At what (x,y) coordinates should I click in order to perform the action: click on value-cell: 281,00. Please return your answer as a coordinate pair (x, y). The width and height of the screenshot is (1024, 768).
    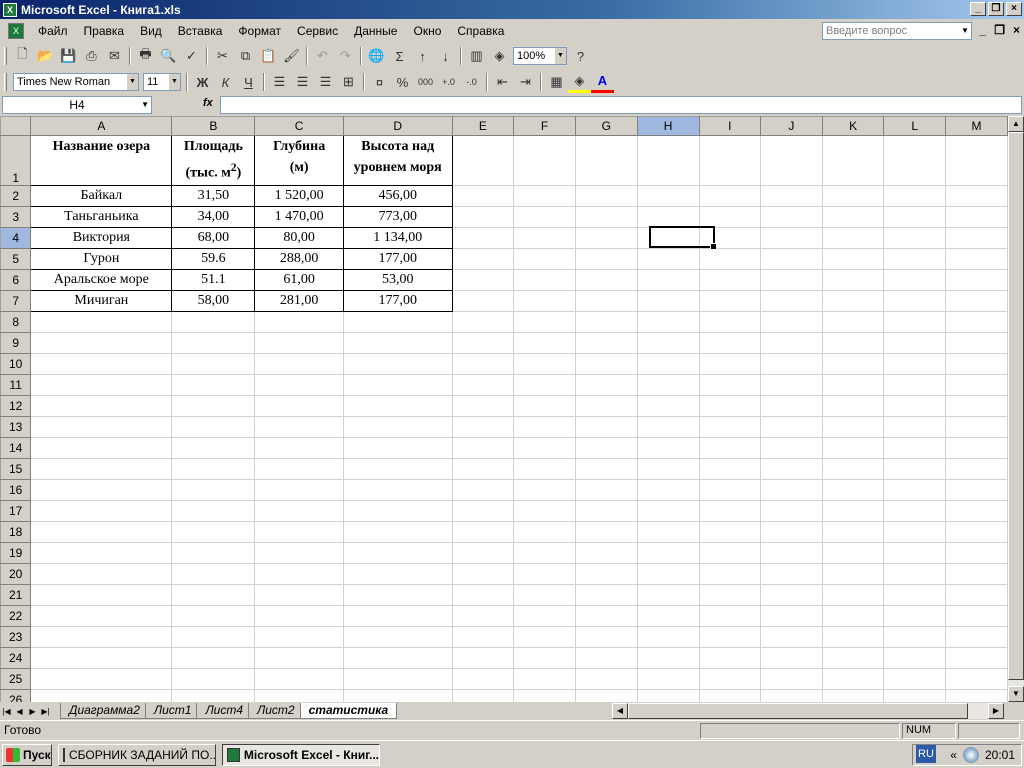
    Looking at the image, I should click on (299, 301).